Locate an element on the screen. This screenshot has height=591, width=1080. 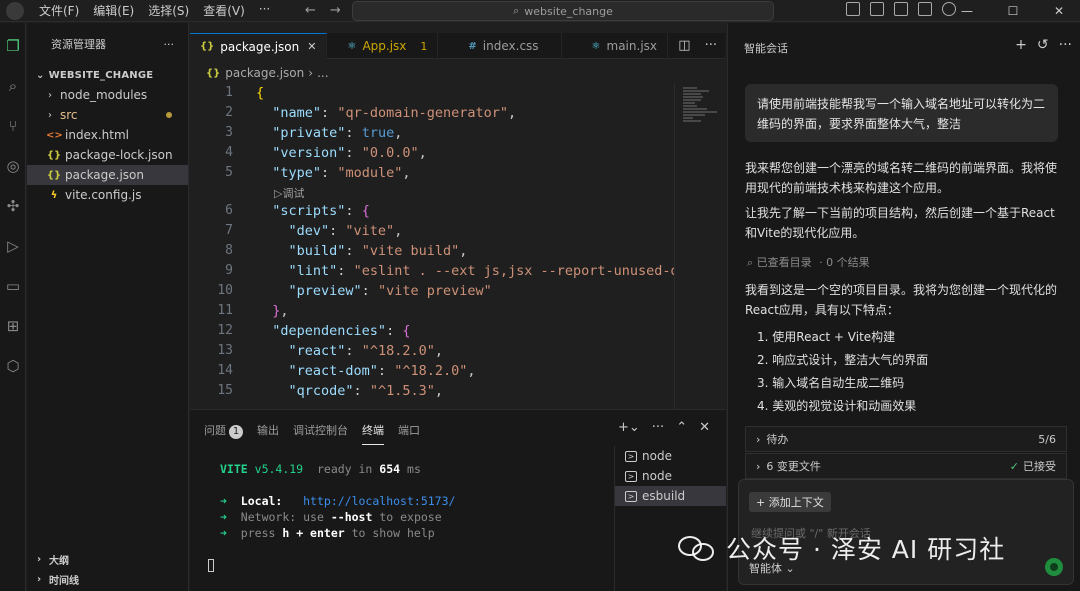
code-line: 3 "private": true, is located at coordinates (432, 133).